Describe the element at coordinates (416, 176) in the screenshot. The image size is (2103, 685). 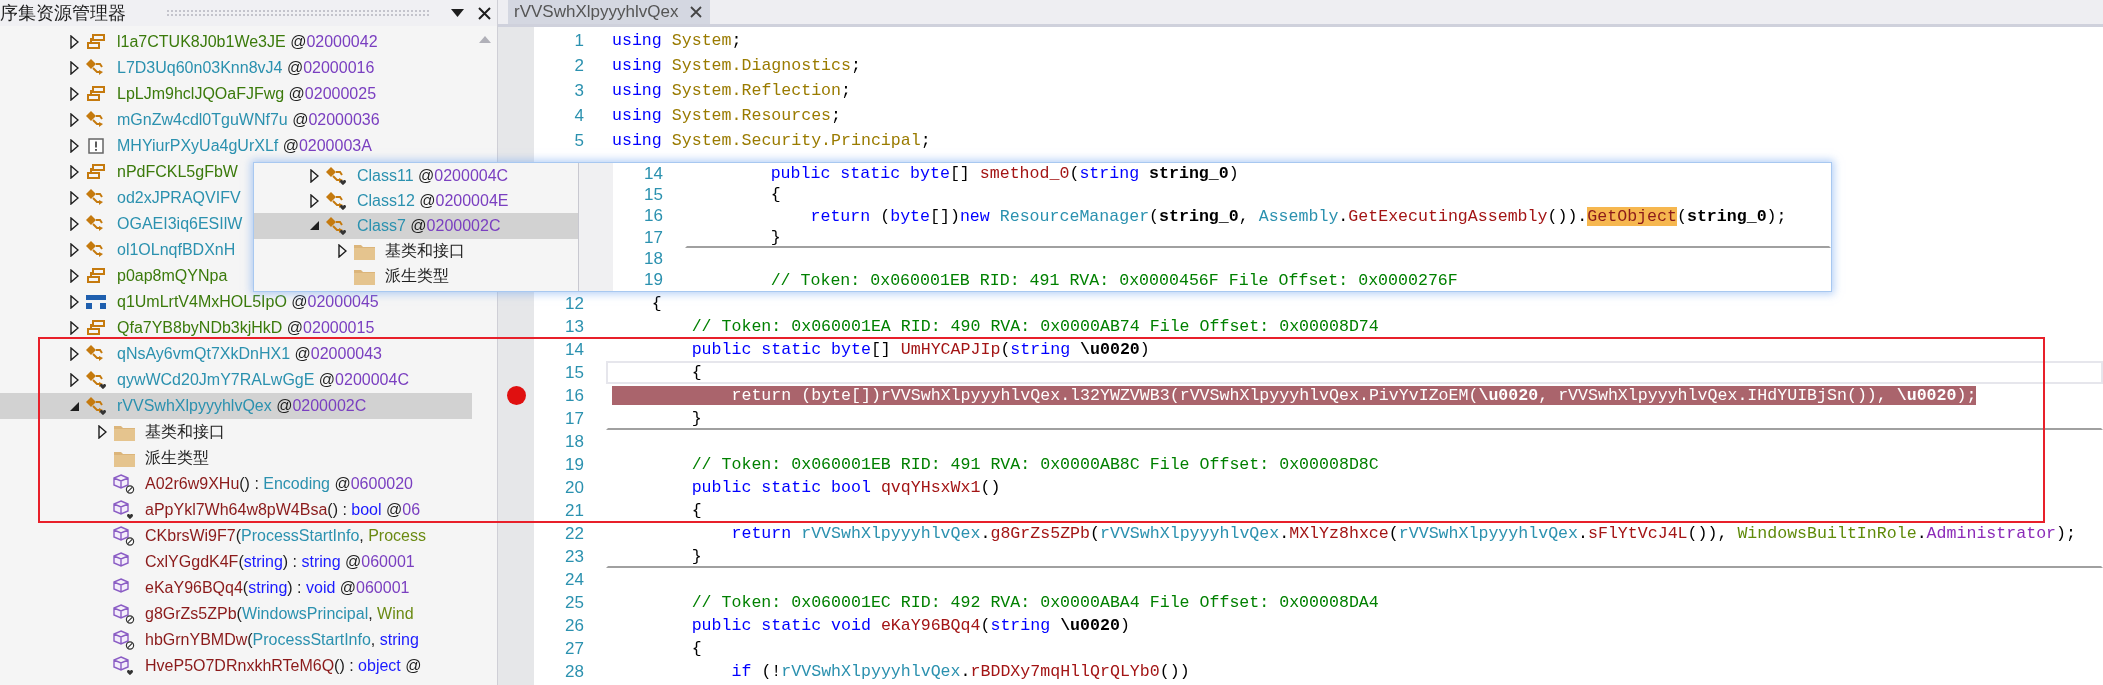
I see `tree-item: Class11 @0200004C` at that location.